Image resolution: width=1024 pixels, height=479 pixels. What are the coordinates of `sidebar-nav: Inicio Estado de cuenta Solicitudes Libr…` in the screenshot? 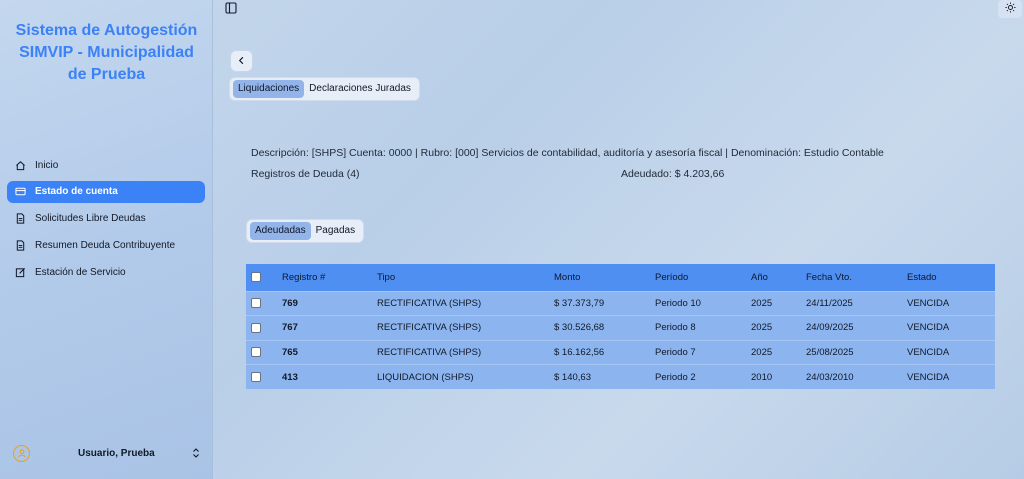 It's located at (106, 221).